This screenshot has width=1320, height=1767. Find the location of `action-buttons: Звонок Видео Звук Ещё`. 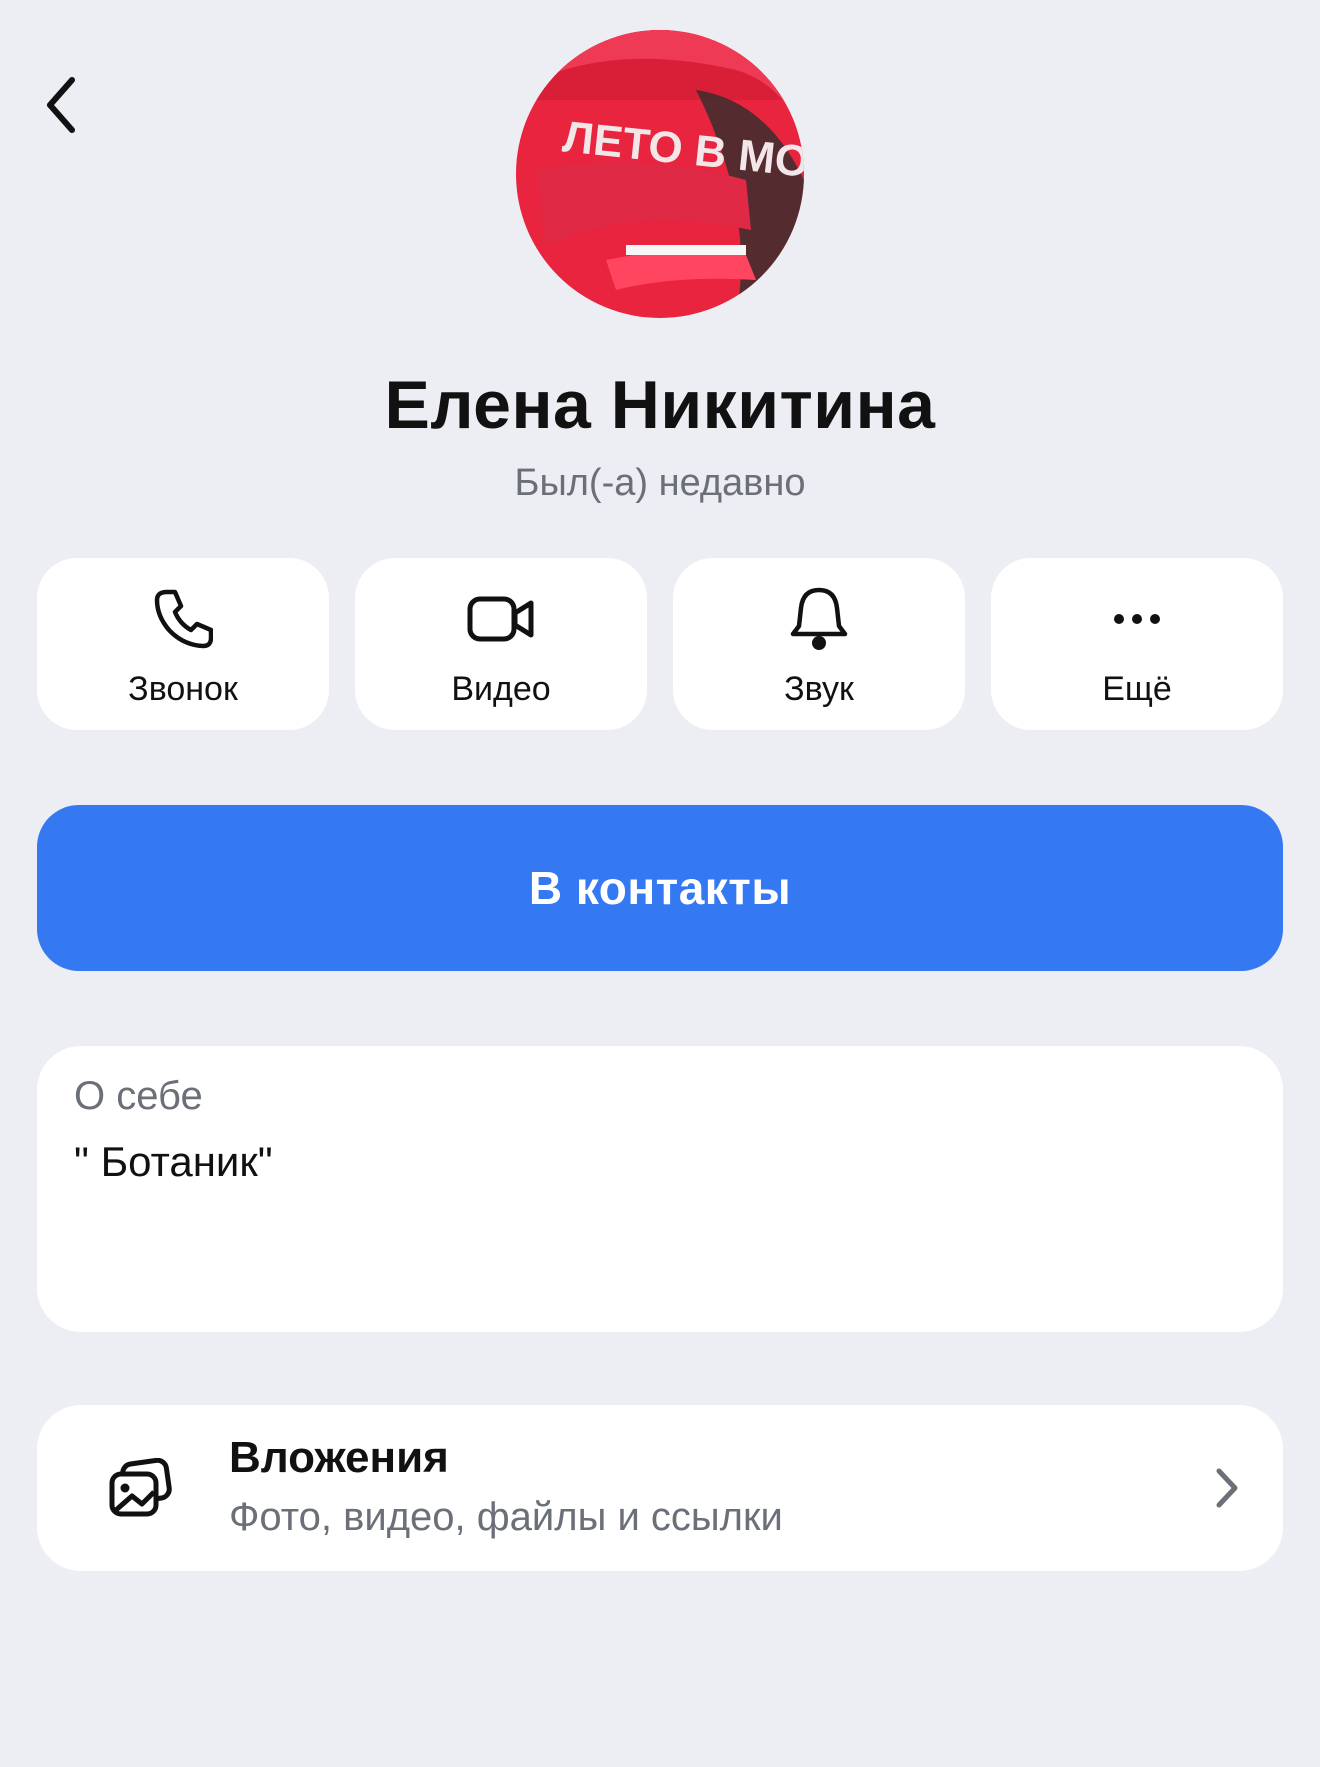

action-buttons: Звонок Видео Звук Ещё is located at coordinates (660, 644).